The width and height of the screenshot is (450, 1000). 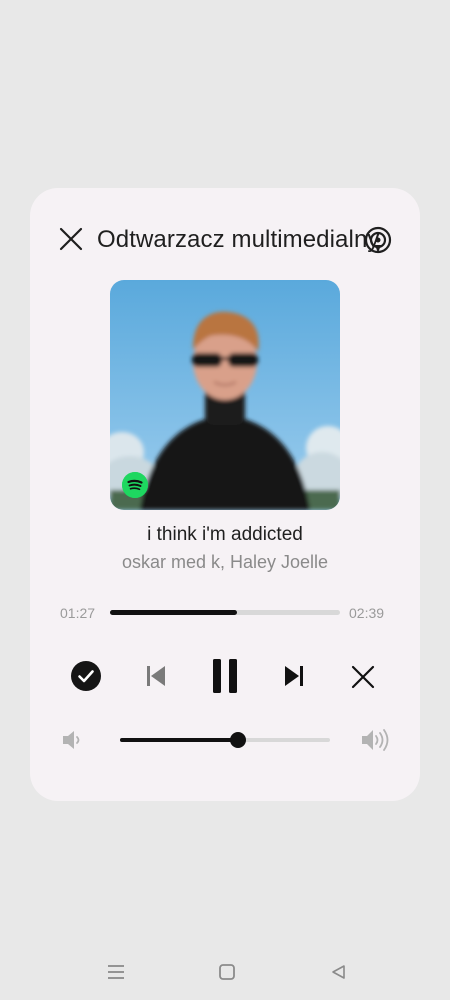 I want to click on skip-next-icon, so click(x=294, y=676).